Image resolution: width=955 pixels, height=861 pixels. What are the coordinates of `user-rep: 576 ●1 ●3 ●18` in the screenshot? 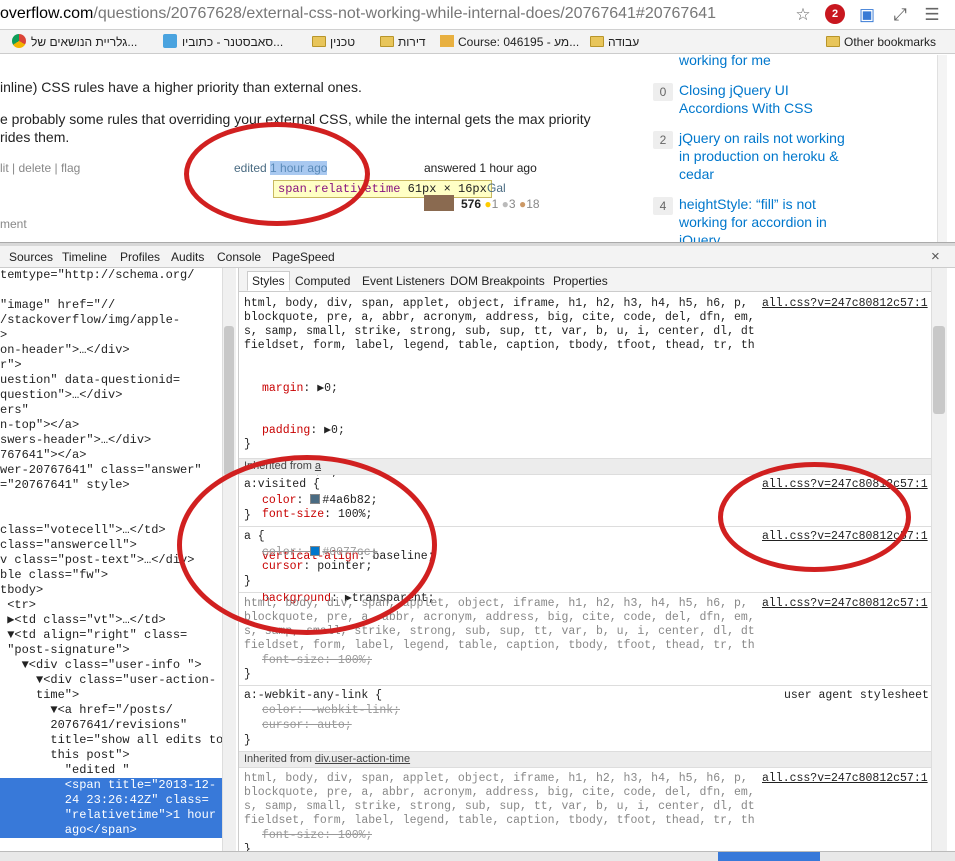 It's located at (500, 204).